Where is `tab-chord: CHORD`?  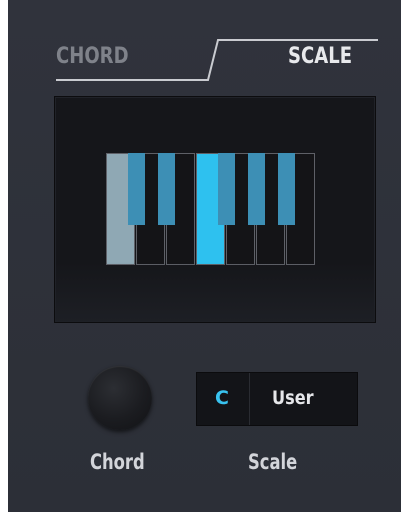 tab-chord: CHORD is located at coordinates (92, 56).